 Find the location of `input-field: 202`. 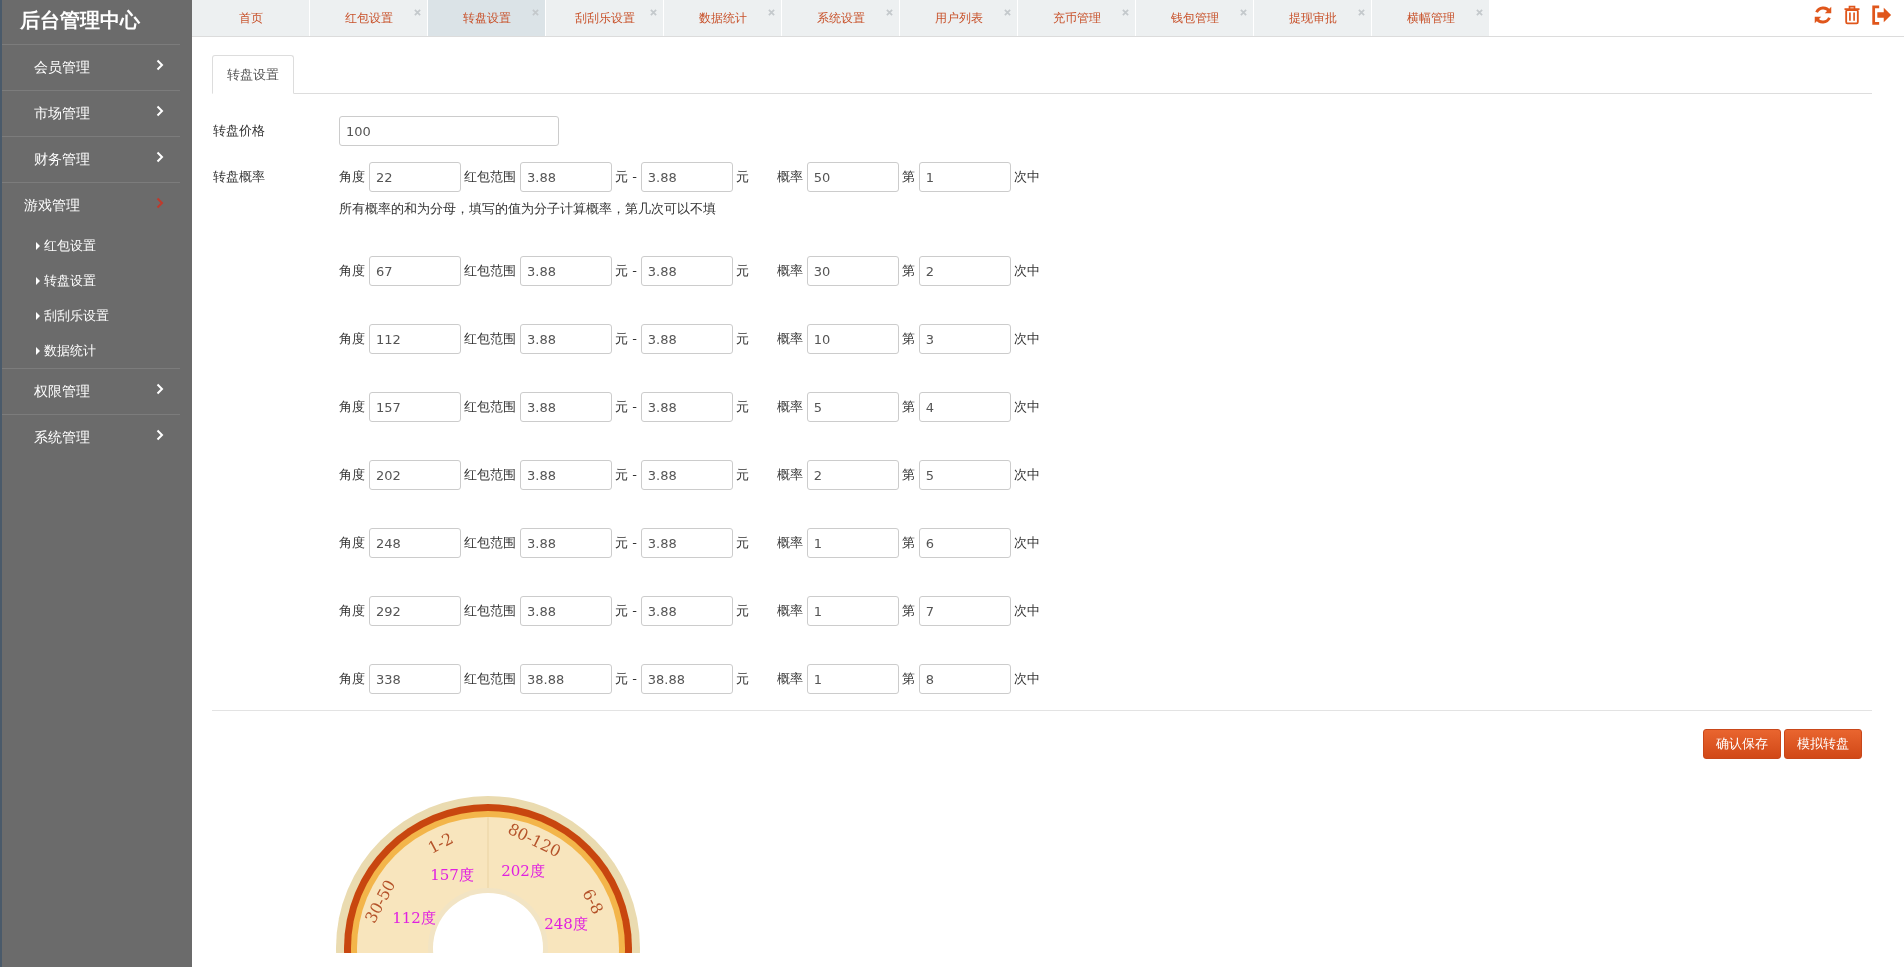

input-field: 202 is located at coordinates (415, 475).